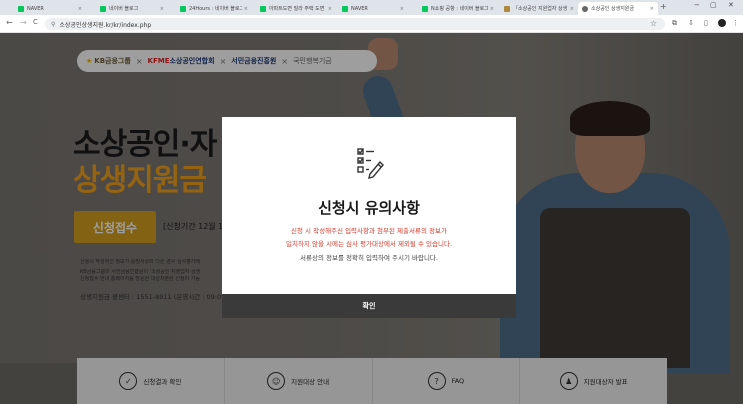 The image size is (743, 404). Describe the element at coordinates (132, 8) in the screenshot. I see `browser-tab: 네이버 블로그 ×` at that location.